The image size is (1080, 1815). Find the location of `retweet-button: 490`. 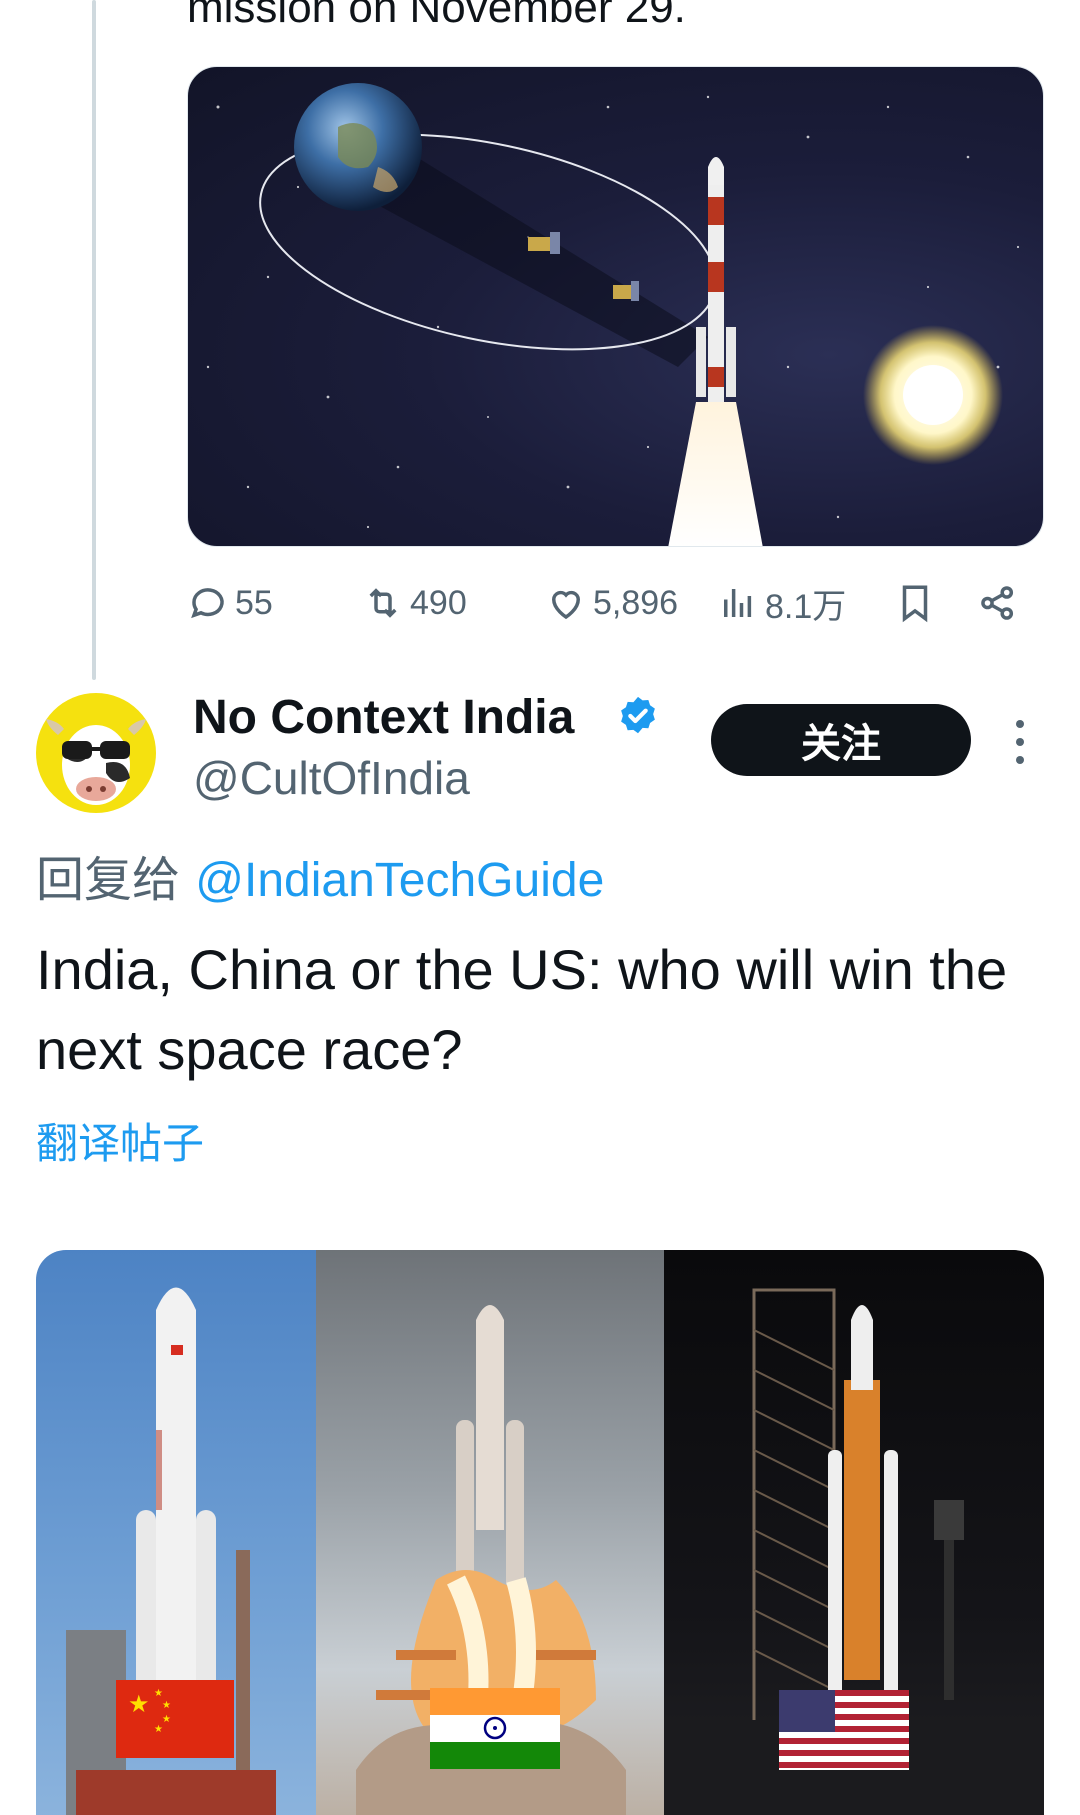

retweet-button: 490 is located at coordinates (414, 603).